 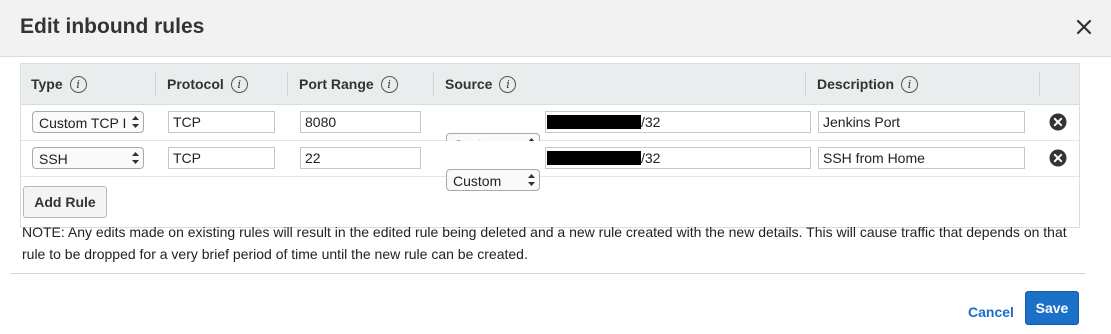 I want to click on type-select: Custom TCP I, so click(x=88, y=122).